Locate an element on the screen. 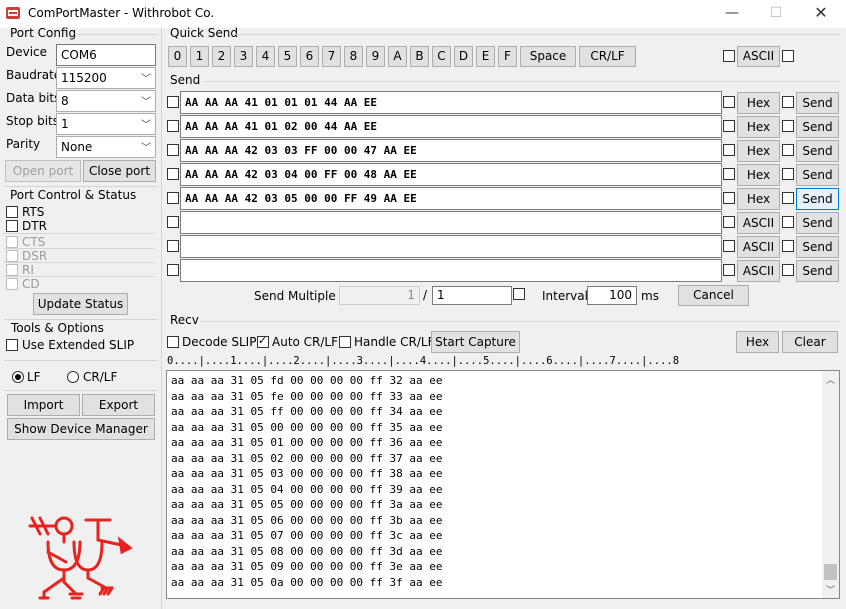  stopbits-select: 1 ﹀ is located at coordinates (106, 124).